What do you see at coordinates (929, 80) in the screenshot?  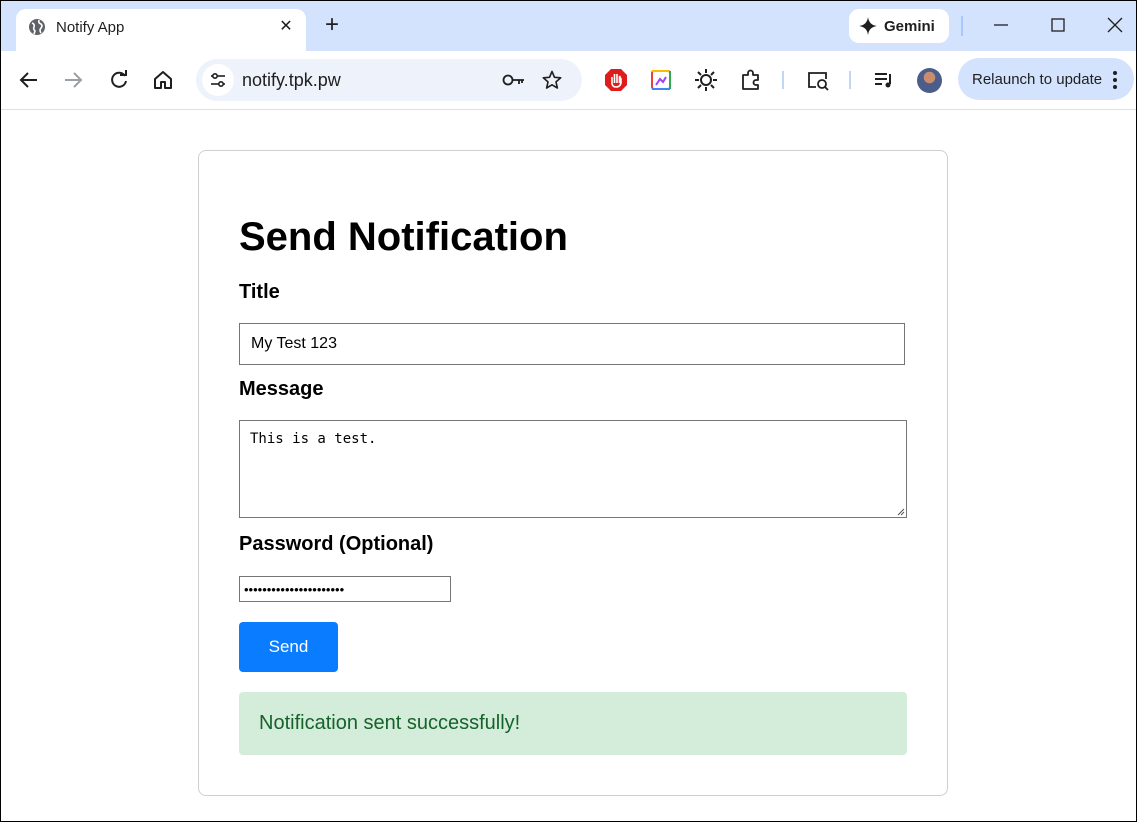 I see `profile-avatar` at bounding box center [929, 80].